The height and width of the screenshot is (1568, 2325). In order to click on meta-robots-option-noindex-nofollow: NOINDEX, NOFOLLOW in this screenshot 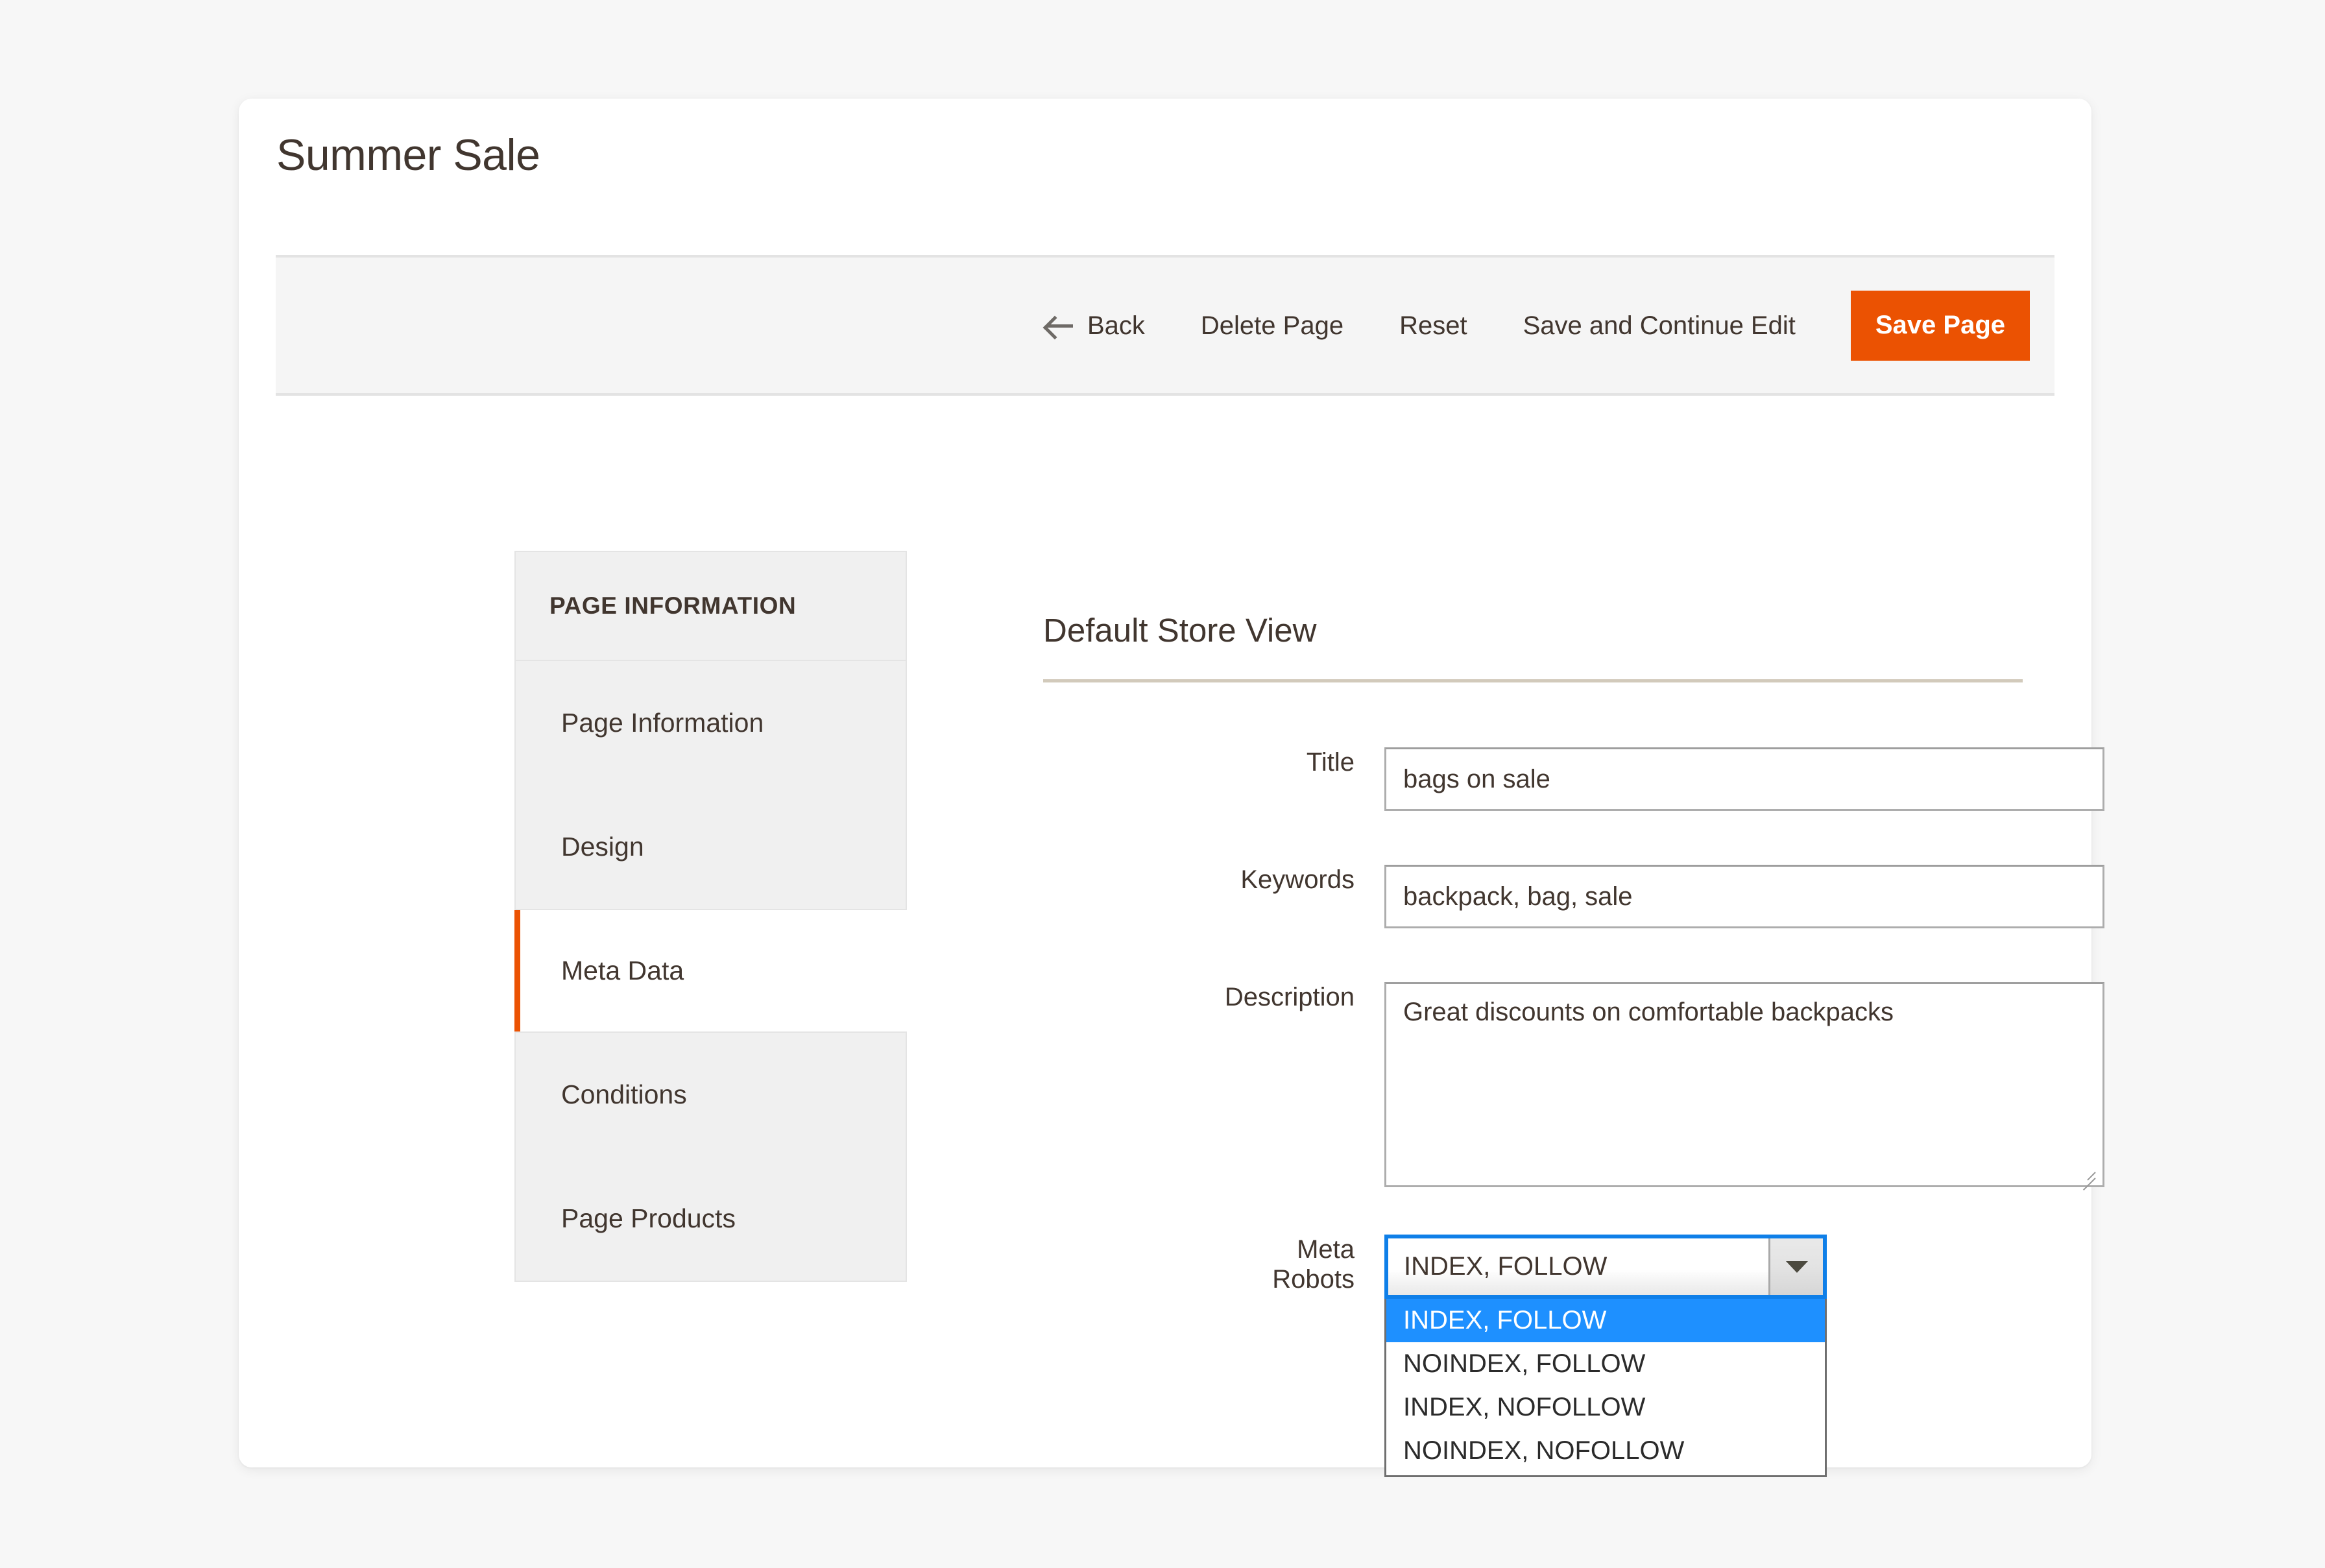, I will do `click(1606, 1451)`.